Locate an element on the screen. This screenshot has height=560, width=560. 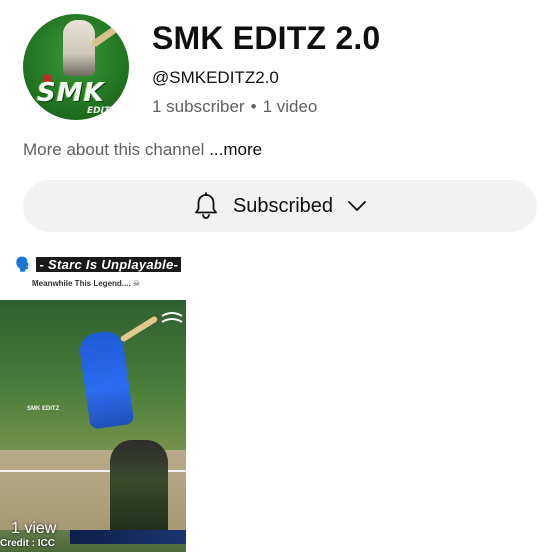
thumbnail-bat is located at coordinates (139, 329).